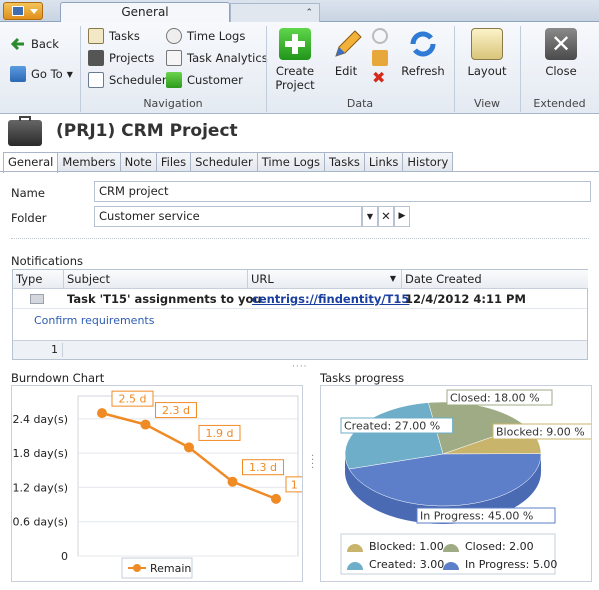 This screenshot has width=599, height=590. What do you see at coordinates (34, 44) in the screenshot?
I see `back-button: Back` at bounding box center [34, 44].